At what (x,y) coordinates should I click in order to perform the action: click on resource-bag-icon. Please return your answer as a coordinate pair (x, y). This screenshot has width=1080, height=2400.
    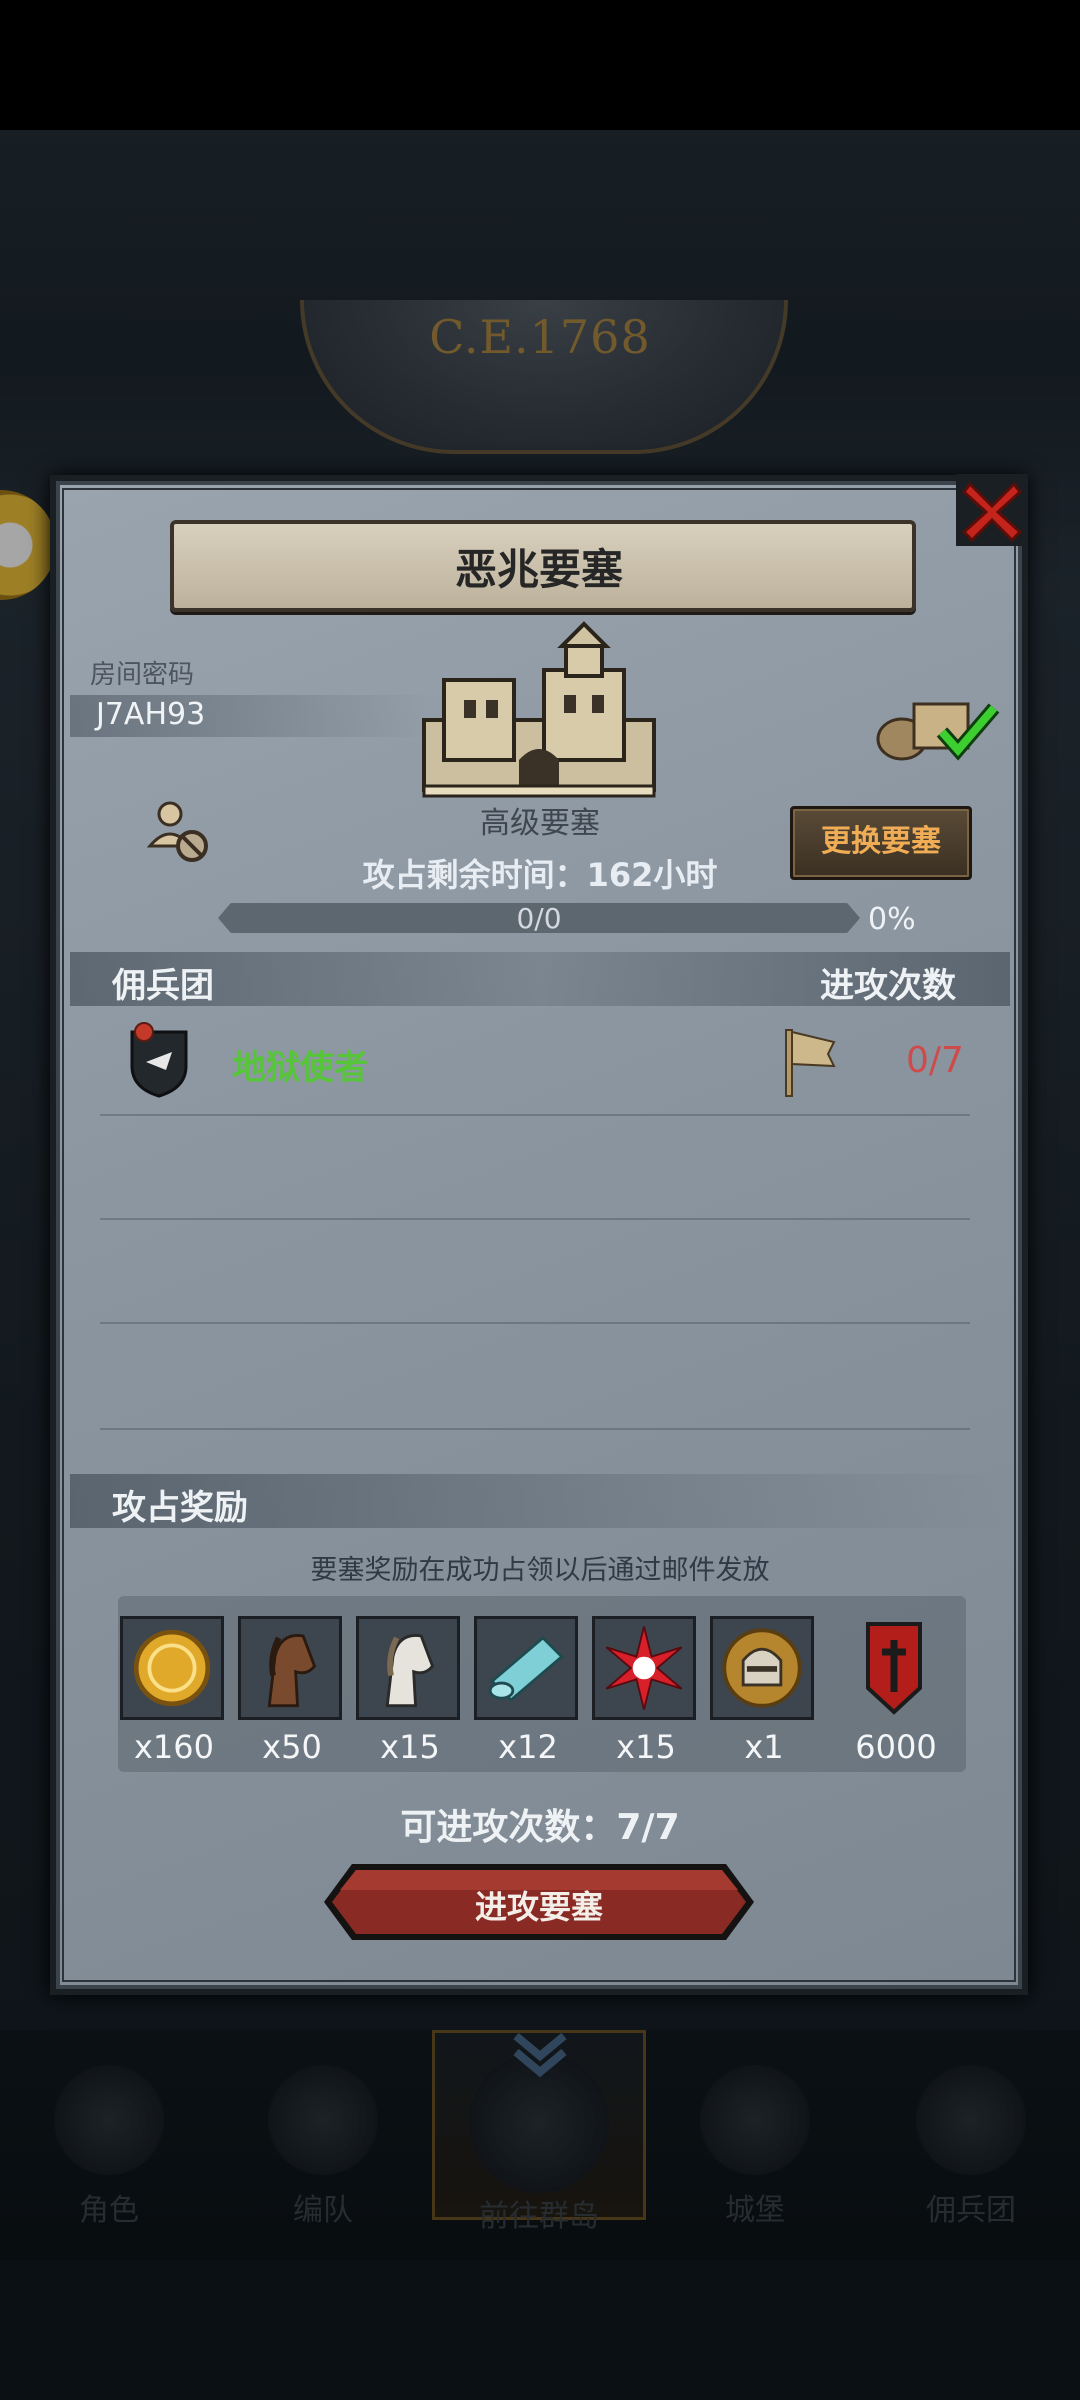
    Looking at the image, I should click on (937, 724).